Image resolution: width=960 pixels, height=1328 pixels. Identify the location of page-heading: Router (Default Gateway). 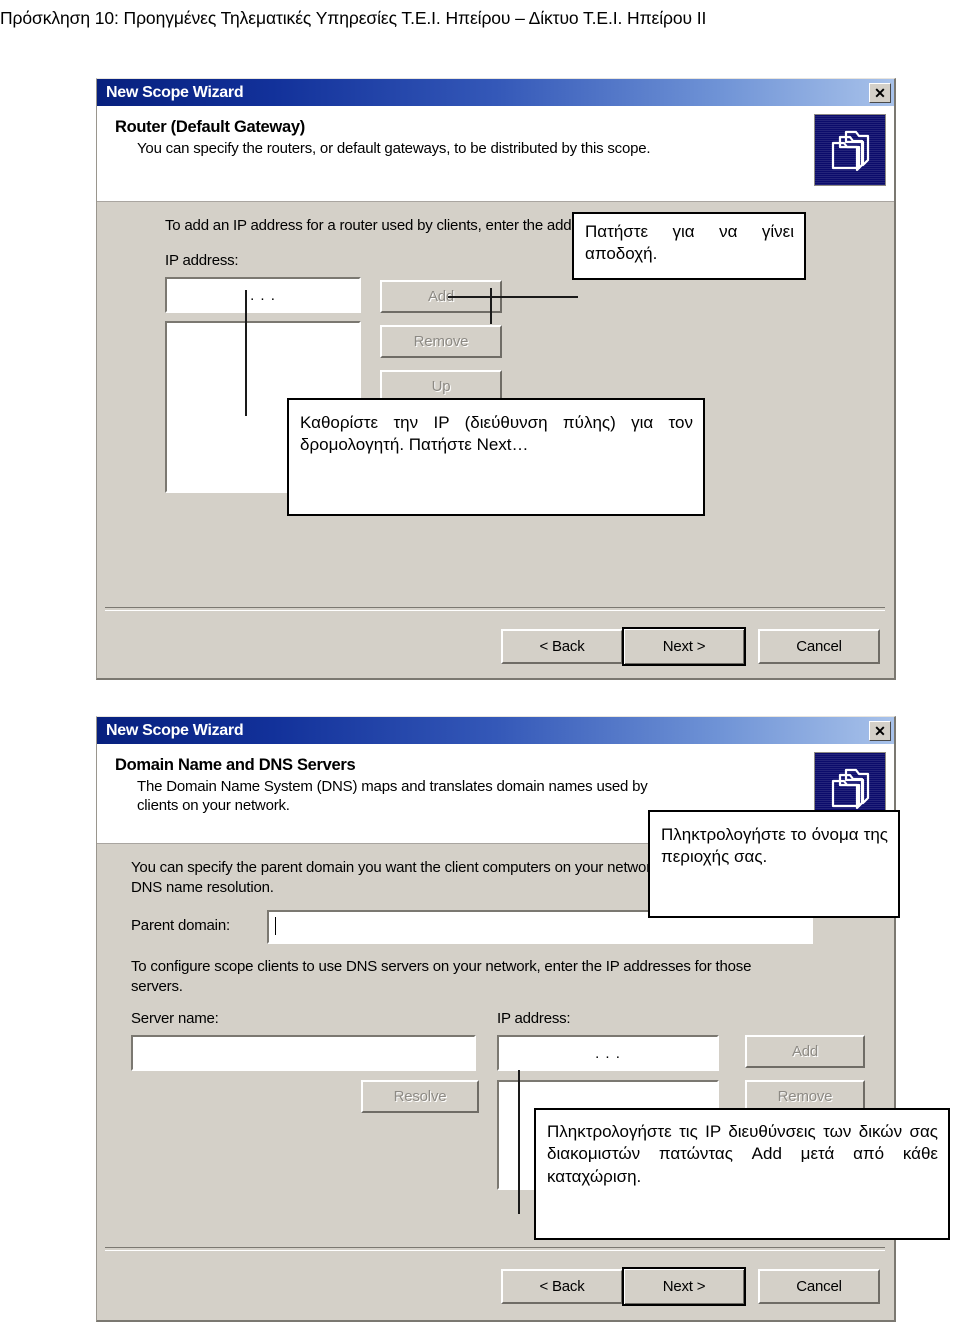
(210, 127).